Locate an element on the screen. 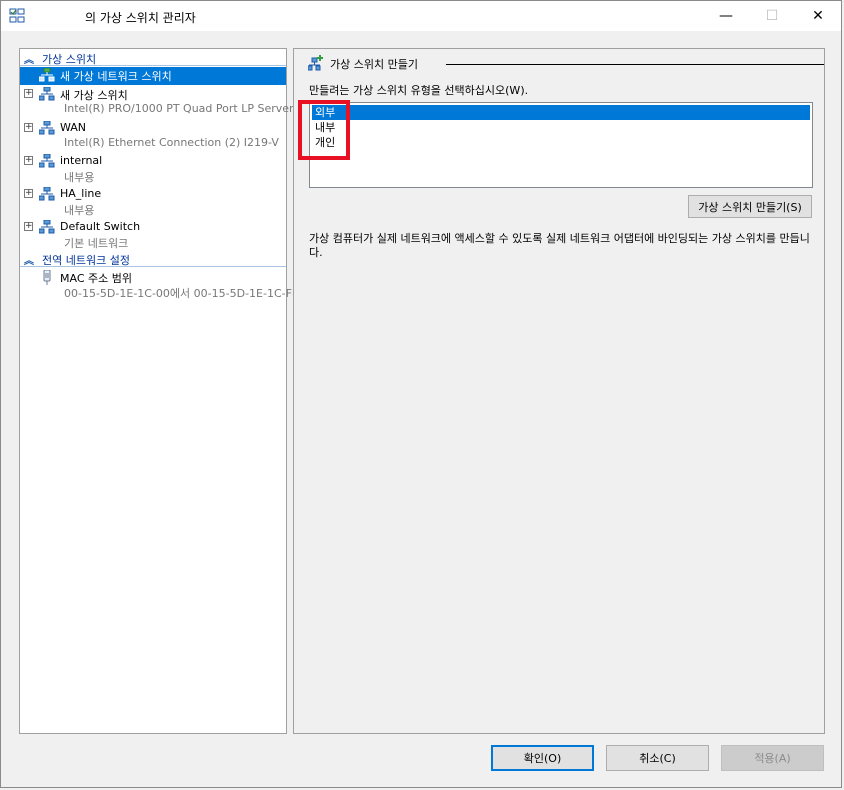 Image resolution: width=844 pixels, height=790 pixels. tree-item-default-switch: + Default Switch 기본 네트워크 is located at coordinates (153, 235).